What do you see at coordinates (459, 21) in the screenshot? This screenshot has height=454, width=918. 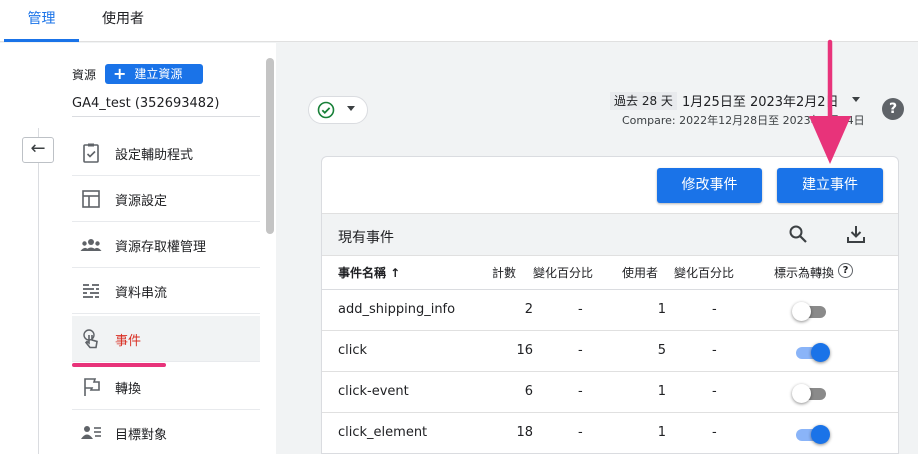 I see `top-nav: 管理 使用者` at bounding box center [459, 21].